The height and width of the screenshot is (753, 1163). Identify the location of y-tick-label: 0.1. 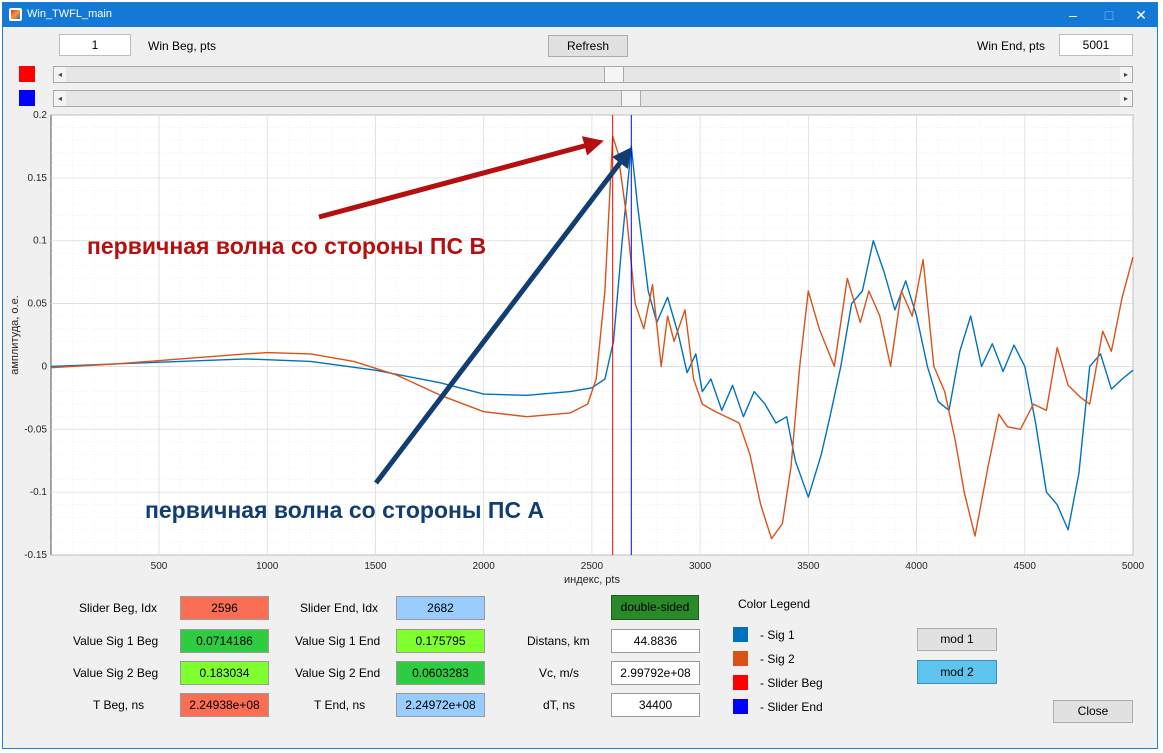
(40, 241).